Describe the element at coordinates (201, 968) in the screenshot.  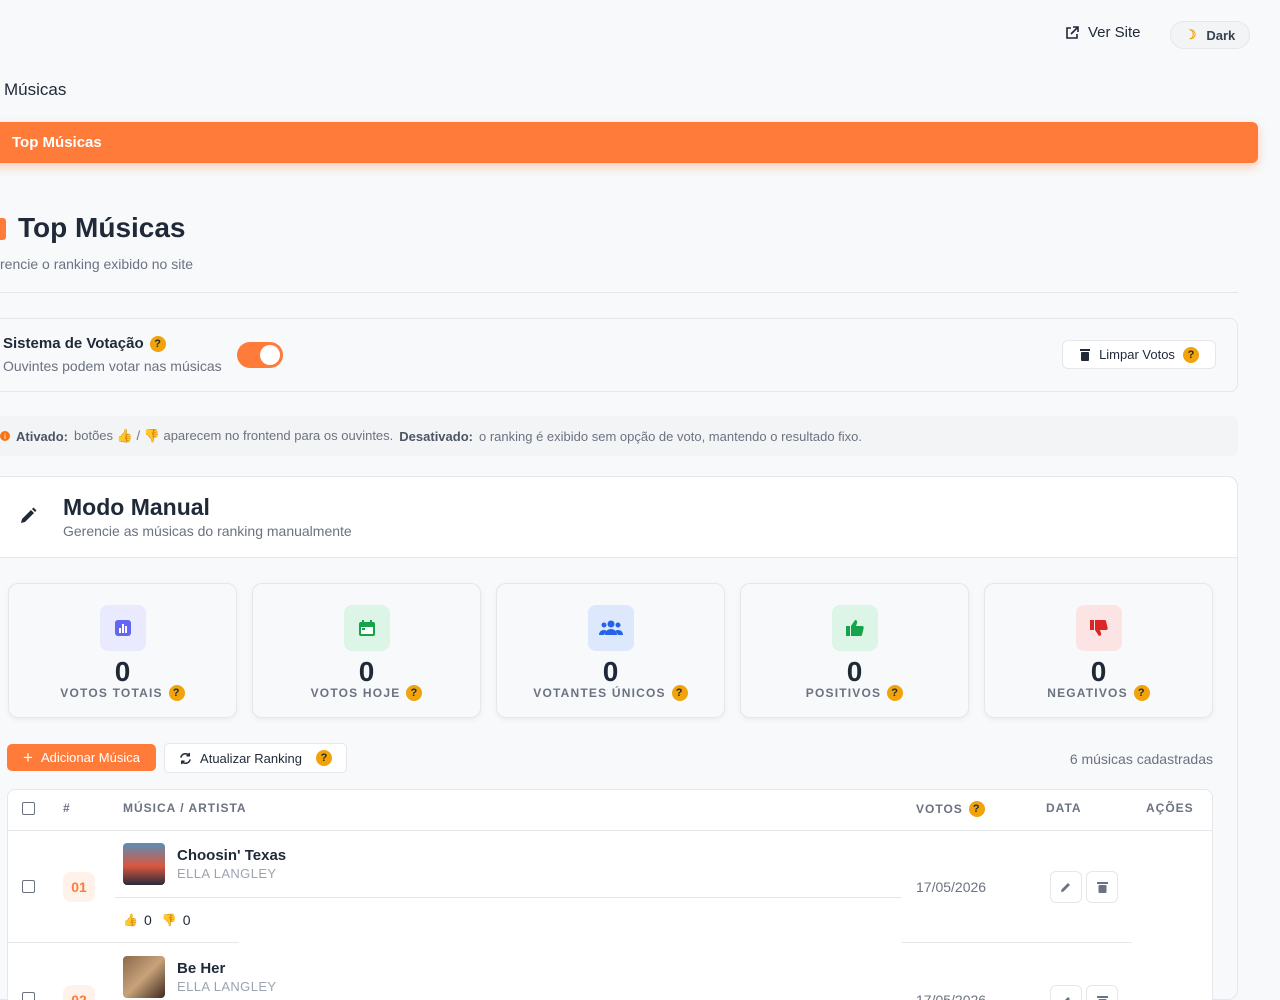
I see `song-title: Be Her` at that location.